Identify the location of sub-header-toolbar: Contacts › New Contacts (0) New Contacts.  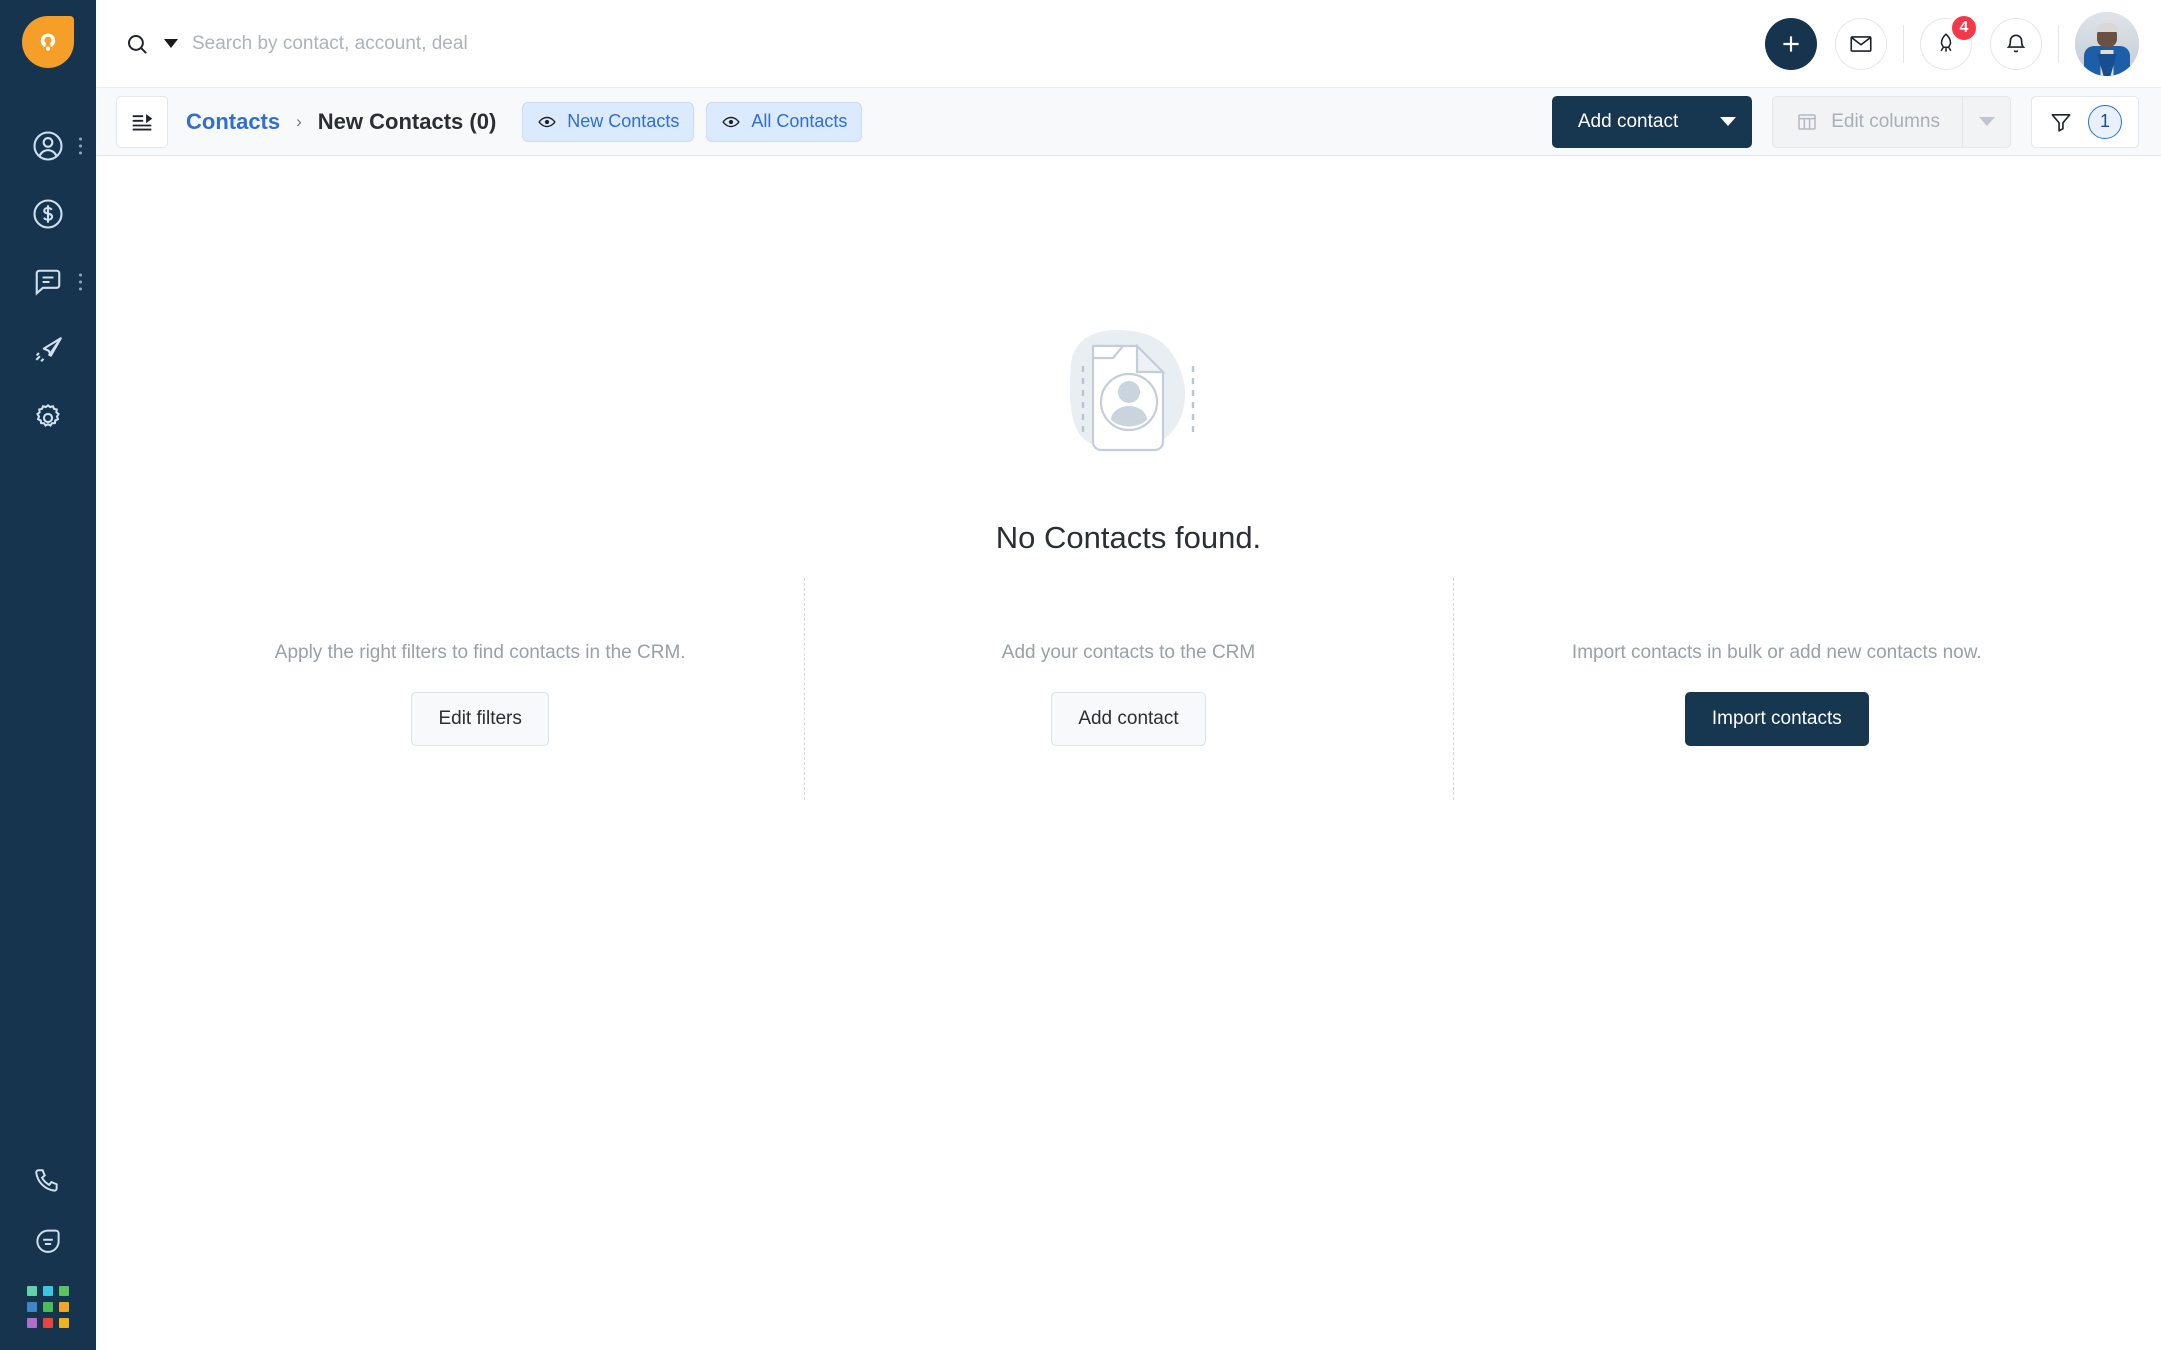
(1128, 122).